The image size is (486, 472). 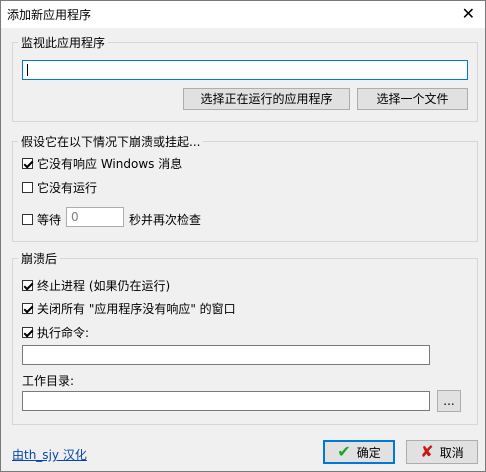 I want to click on cancel-button: ✘ 取消, so click(x=442, y=452).